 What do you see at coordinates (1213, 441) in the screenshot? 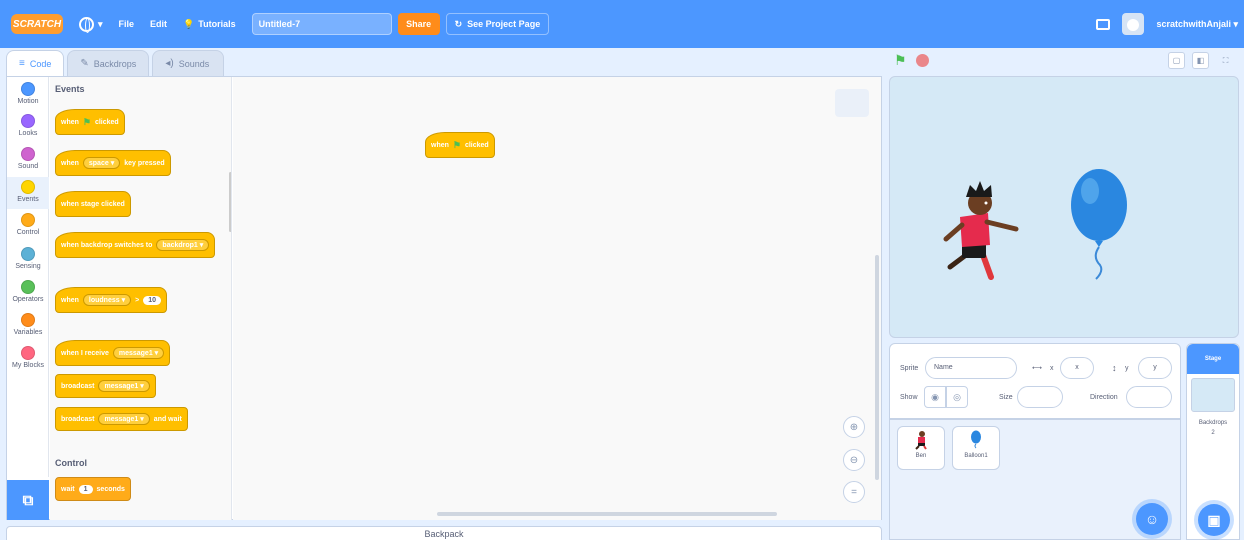
I see `stage-panel: Stage Backdrops 2 ▣` at bounding box center [1213, 441].